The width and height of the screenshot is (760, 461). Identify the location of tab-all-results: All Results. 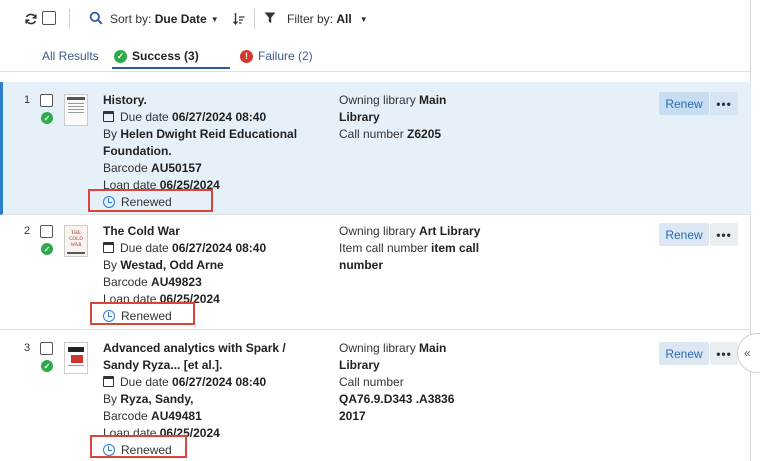
(70, 56).